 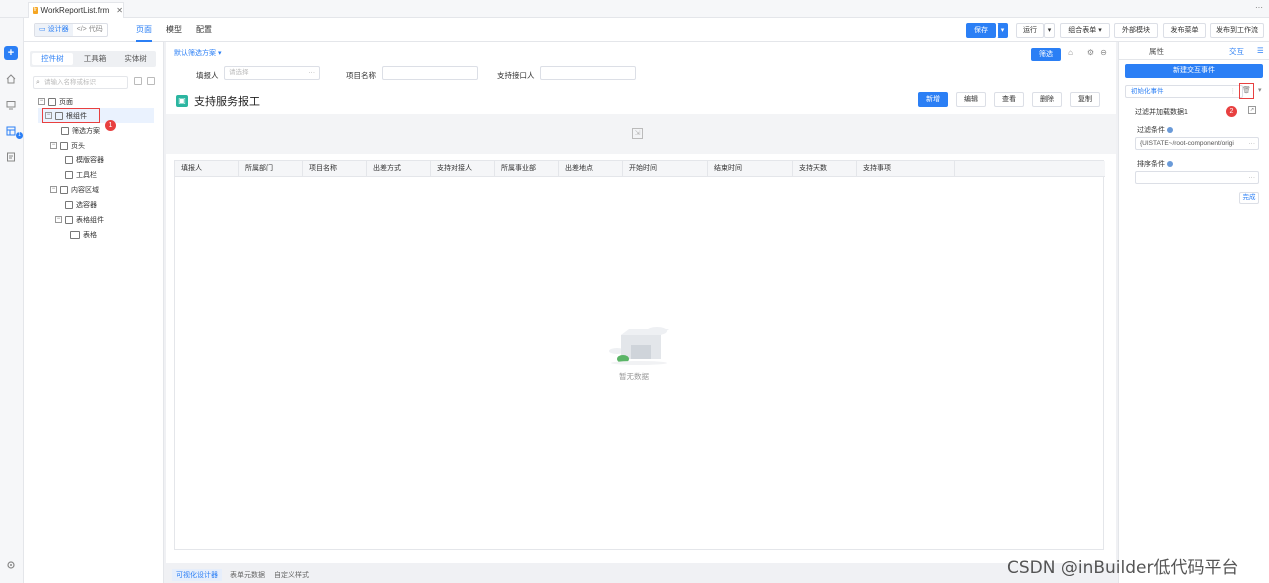 What do you see at coordinates (65, 130) in the screenshot?
I see `filter-scheme-icon` at bounding box center [65, 130].